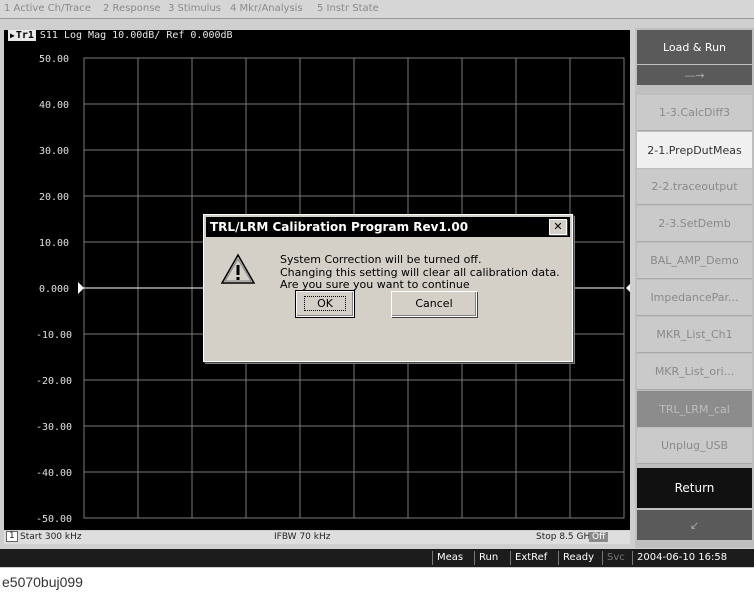  Describe the element at coordinates (694, 113) in the screenshot. I see `softkey-1-3-calcdiff3: 1-3.CalcDiff3` at that location.